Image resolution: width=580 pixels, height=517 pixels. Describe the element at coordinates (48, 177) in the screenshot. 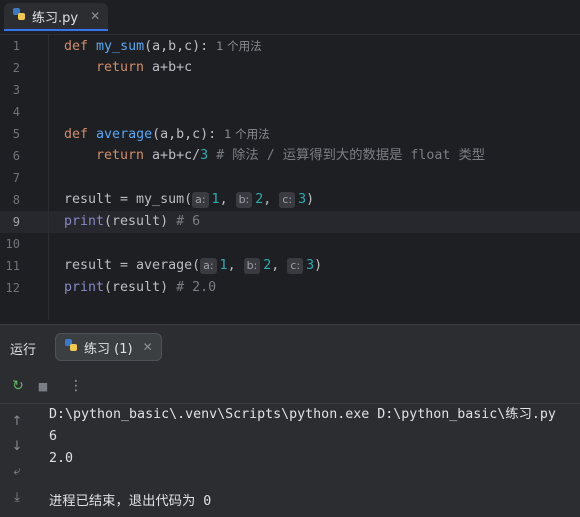

I see `gutter-separator` at that location.